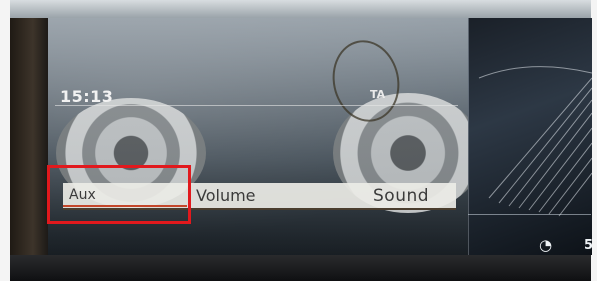 The width and height of the screenshot is (597, 281). Describe the element at coordinates (300, 9) in the screenshot. I see `device-top-edge` at that location.